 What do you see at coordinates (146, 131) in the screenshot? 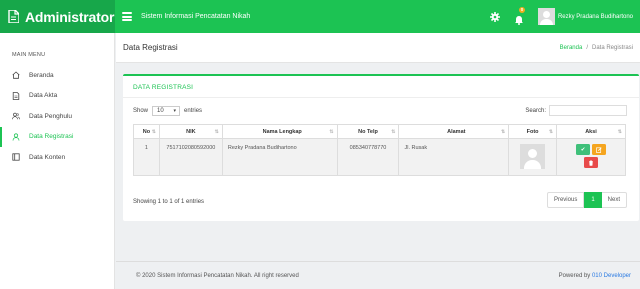
I see `column-header-no: No ⇅` at bounding box center [146, 131].